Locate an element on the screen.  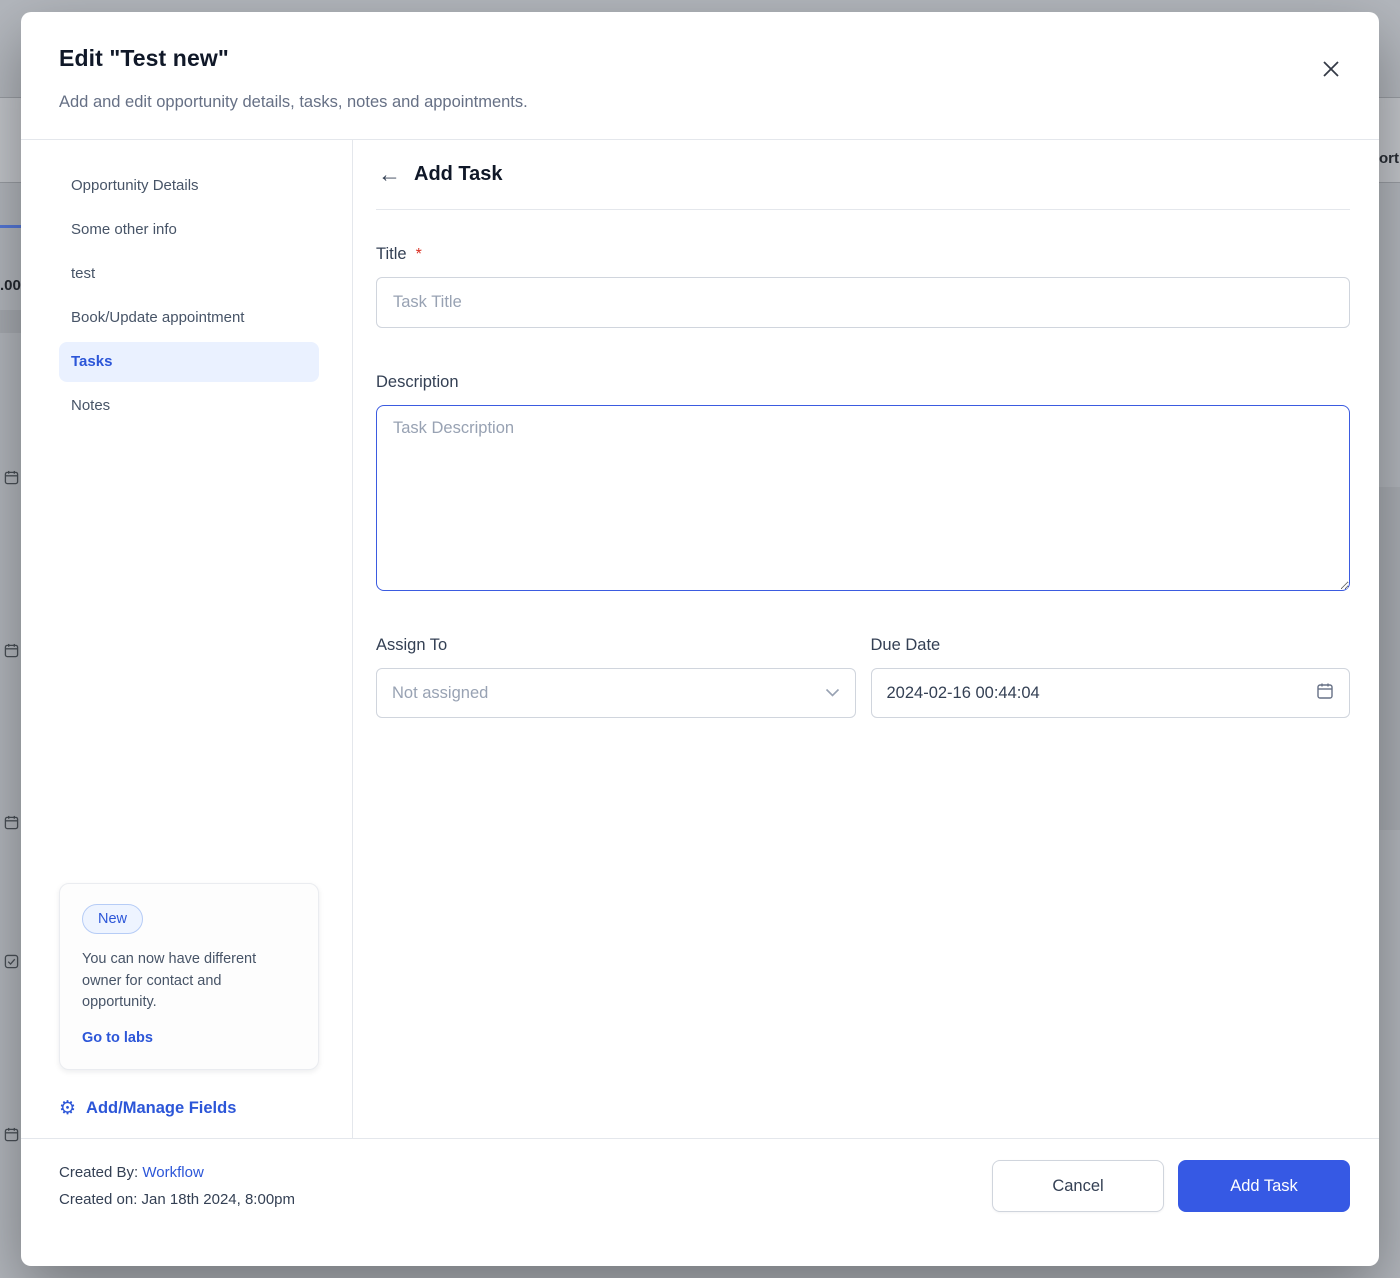
new-badge: New is located at coordinates (113, 918).